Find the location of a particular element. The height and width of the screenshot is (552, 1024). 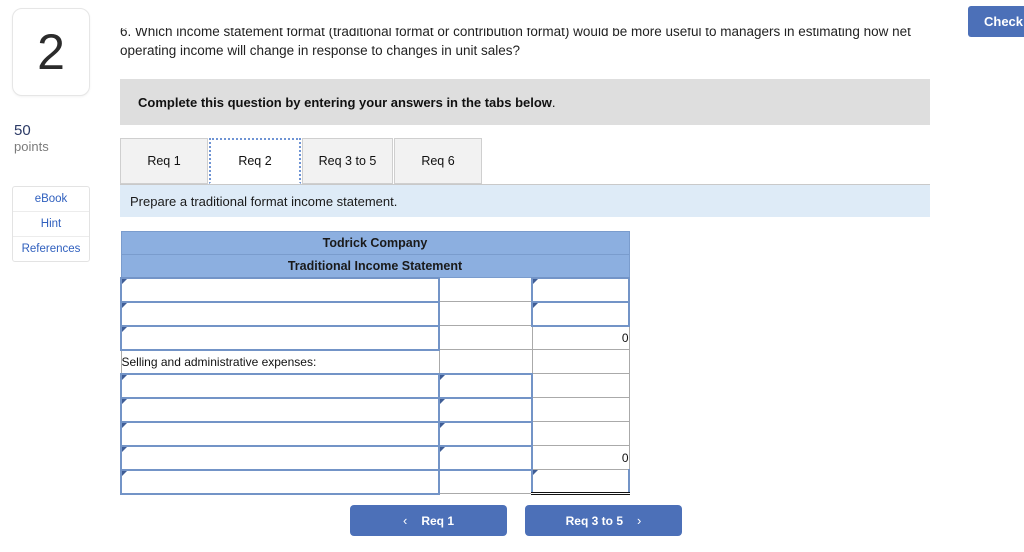

requirement-tabs: Req 1 Req 2 Req 3 to 5 Req 6 is located at coordinates (525, 162).